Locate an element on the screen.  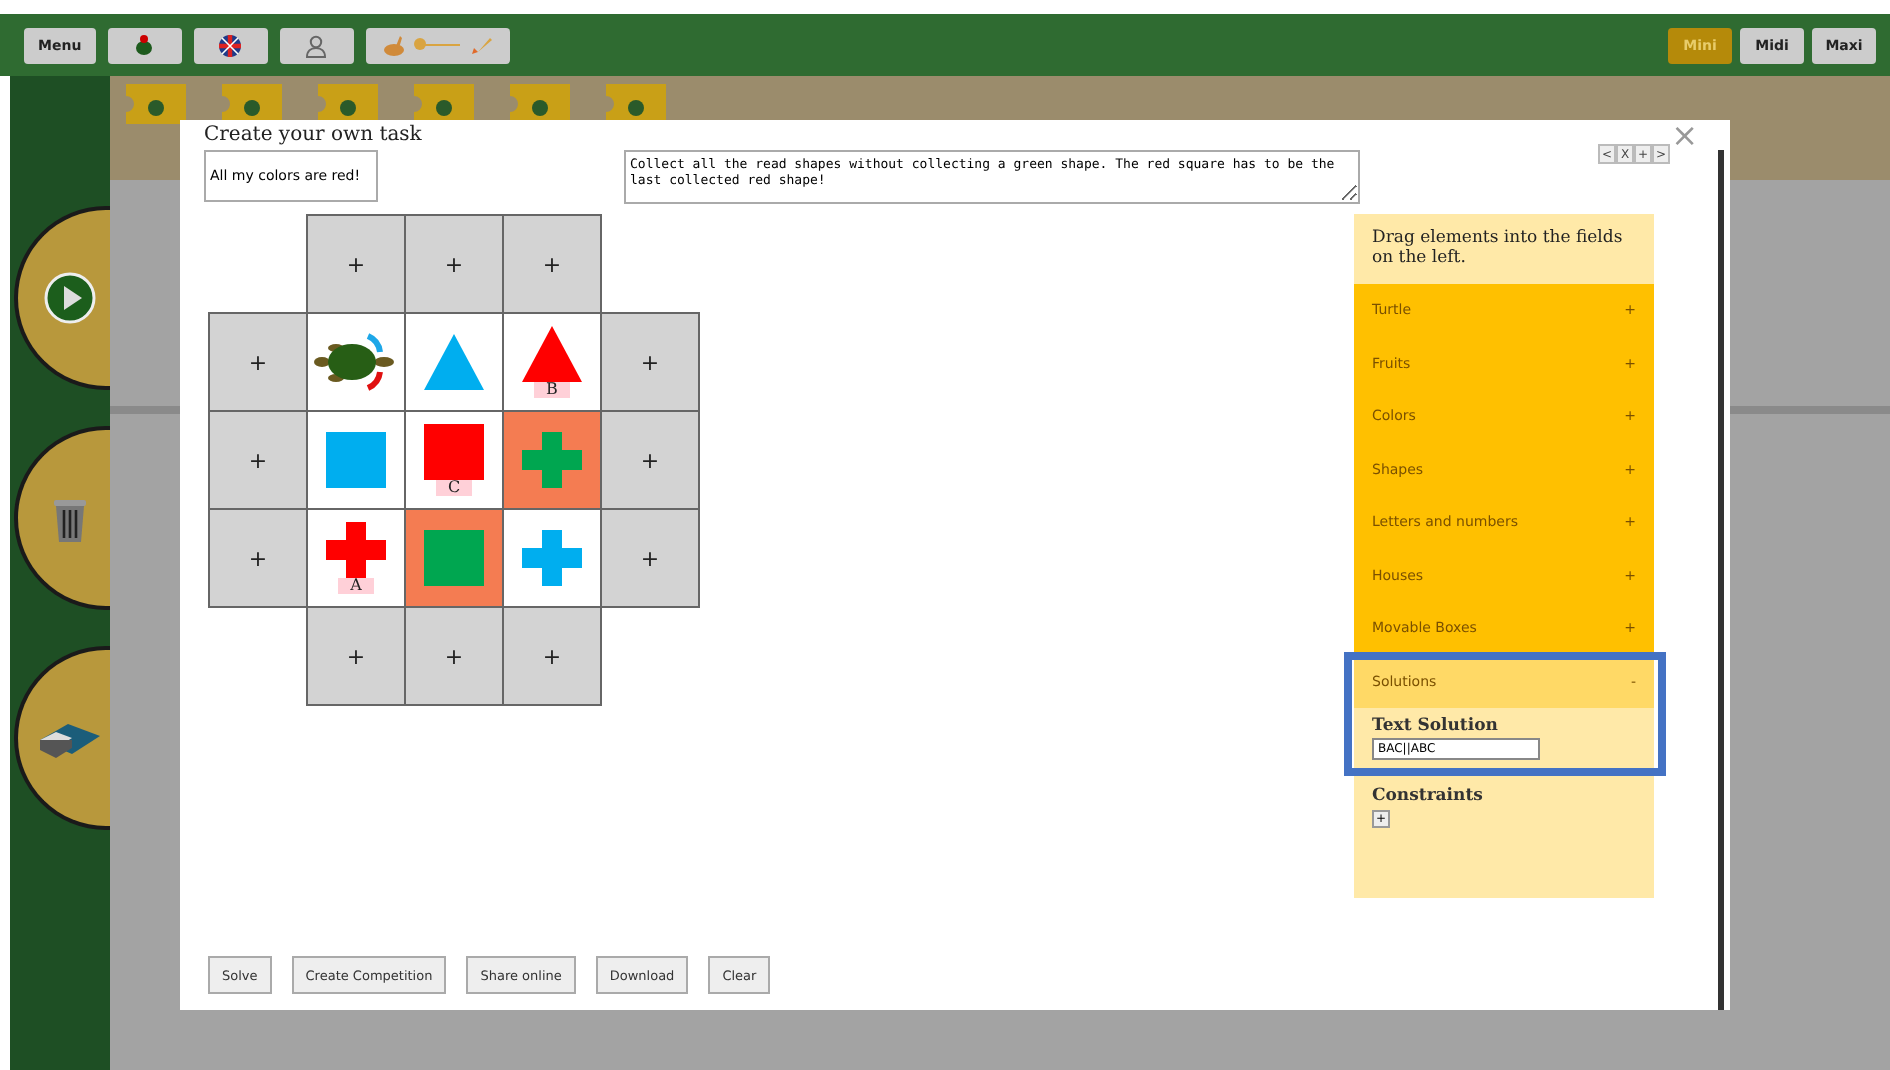
language-button is located at coordinates (230, 45).